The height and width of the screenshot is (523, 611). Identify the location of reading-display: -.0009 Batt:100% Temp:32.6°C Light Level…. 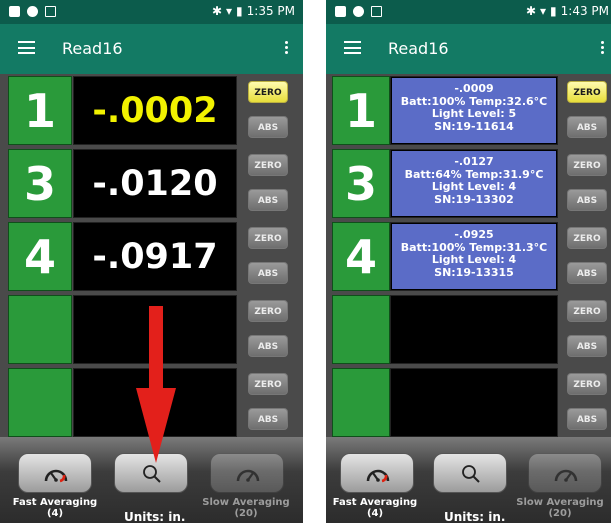
(474, 110).